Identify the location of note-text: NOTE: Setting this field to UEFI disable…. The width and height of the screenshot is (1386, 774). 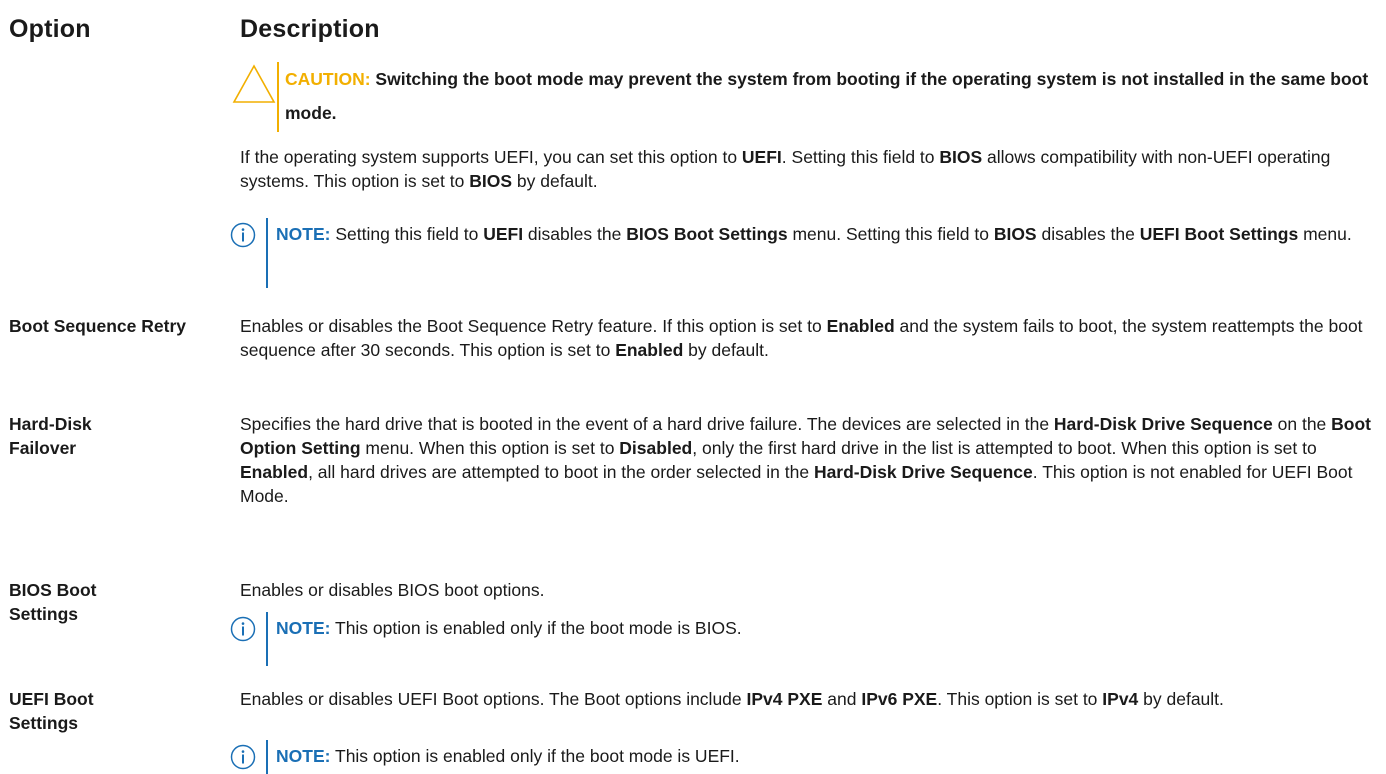
(814, 234).